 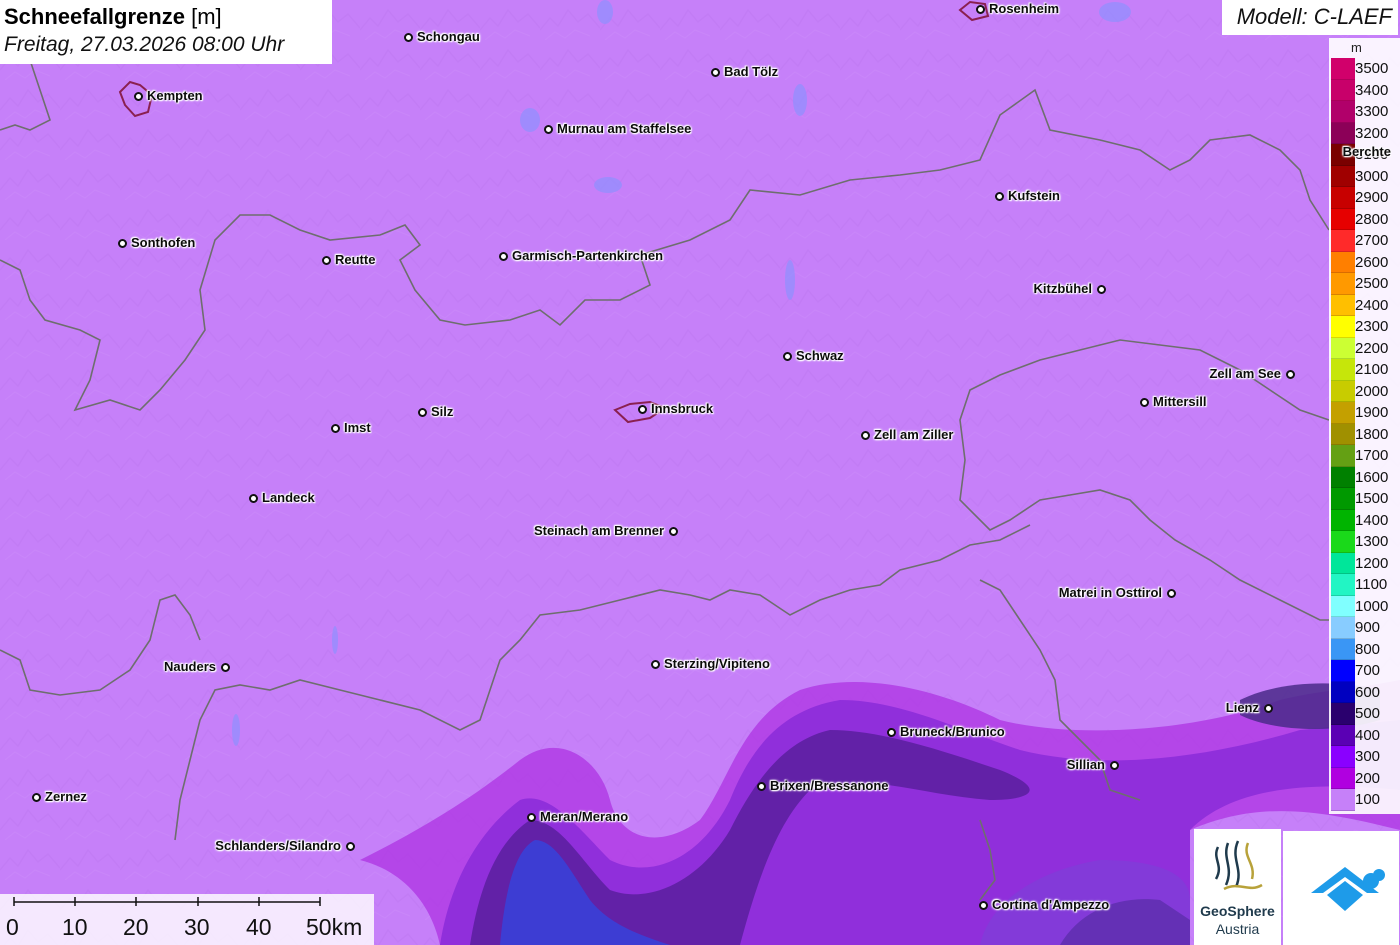 I want to click on city-label-zell-am-see: Zell am See, so click(x=1245, y=374).